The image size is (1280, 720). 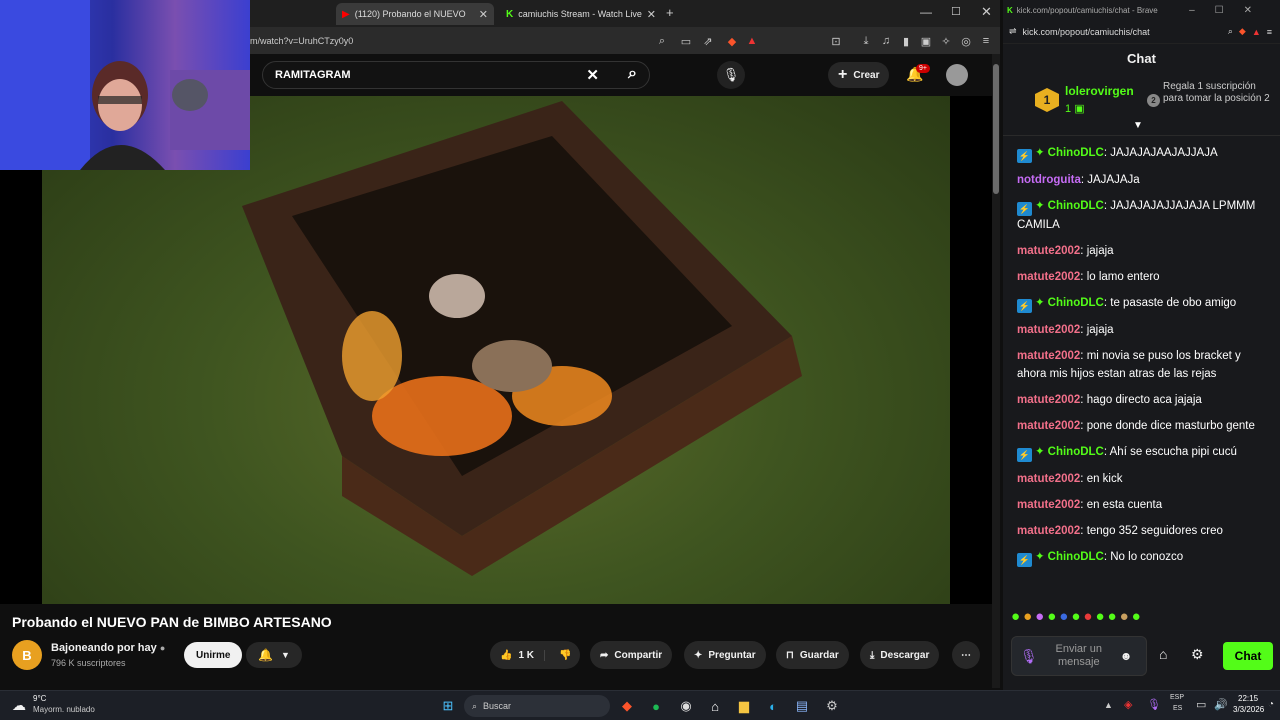 What do you see at coordinates (900, 655) in the screenshot?
I see `download-button: ⤓ Descargar` at bounding box center [900, 655].